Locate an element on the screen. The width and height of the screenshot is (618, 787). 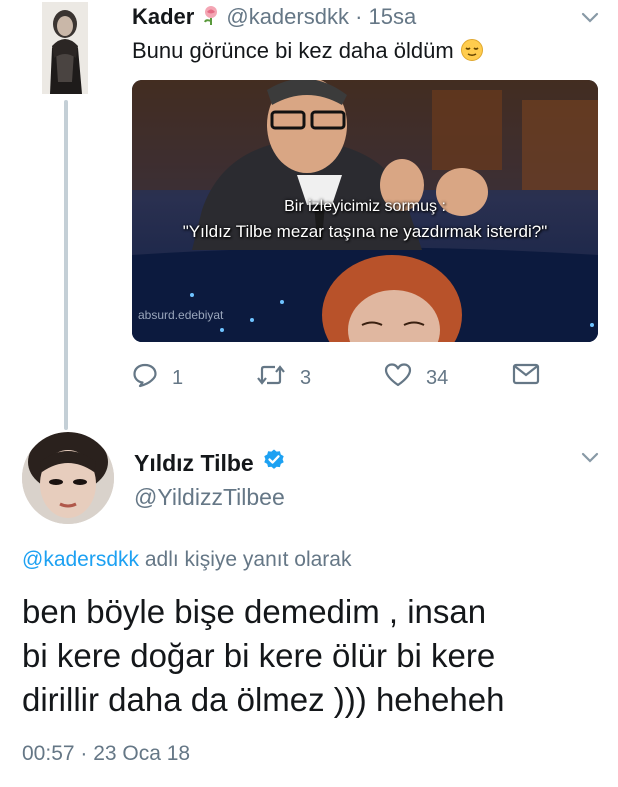
retweet-count: 3 is located at coordinates (306, 377).